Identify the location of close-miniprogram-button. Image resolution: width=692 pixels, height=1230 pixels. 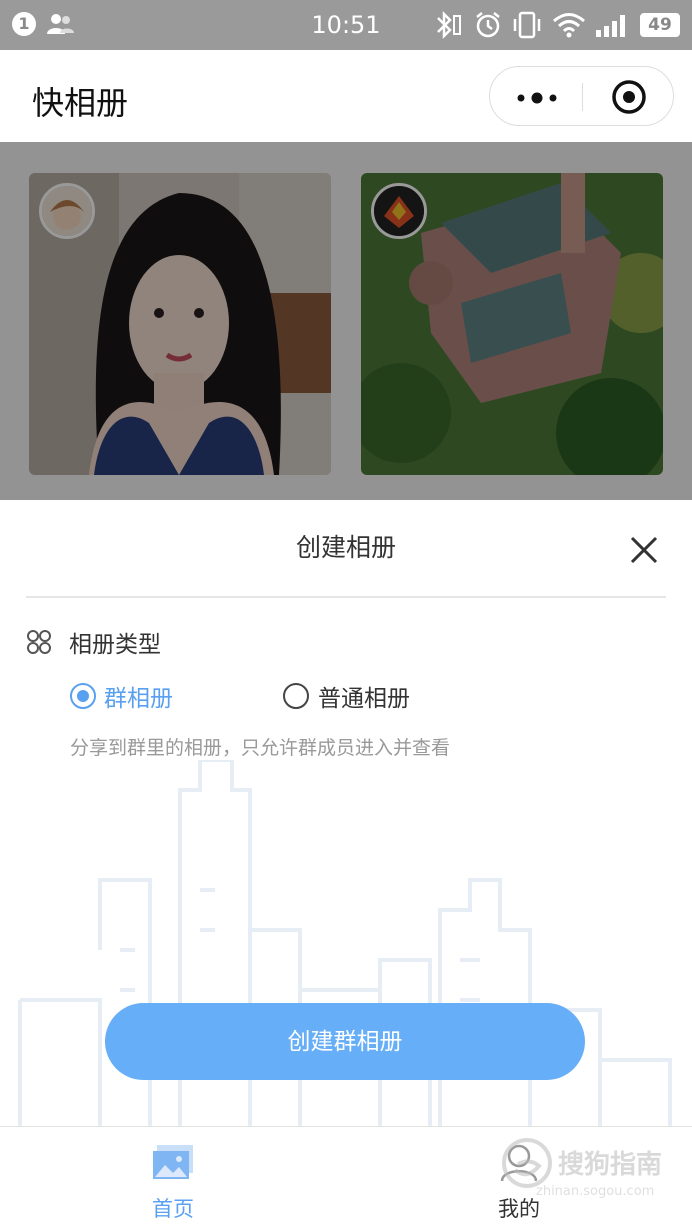
(629, 97).